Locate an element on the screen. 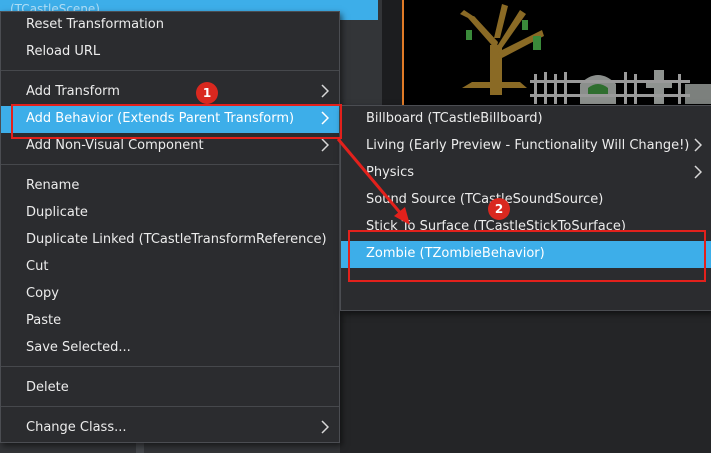  arrow-annotation is located at coordinates (373, 181).